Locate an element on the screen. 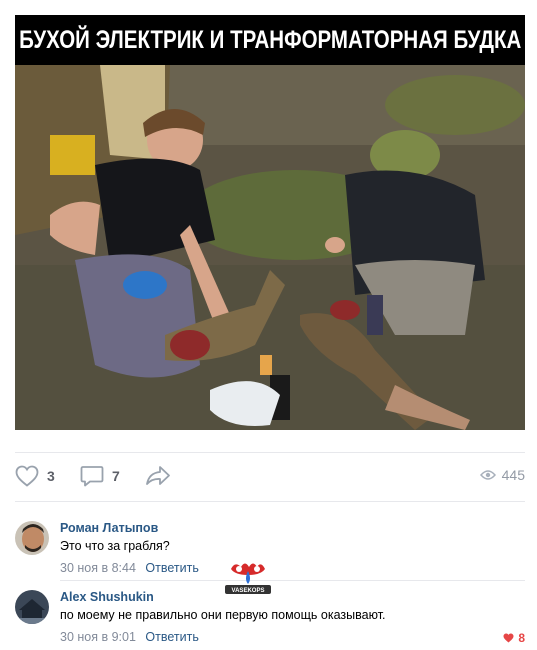  comment-text: Это что за грабля? is located at coordinates (115, 546).